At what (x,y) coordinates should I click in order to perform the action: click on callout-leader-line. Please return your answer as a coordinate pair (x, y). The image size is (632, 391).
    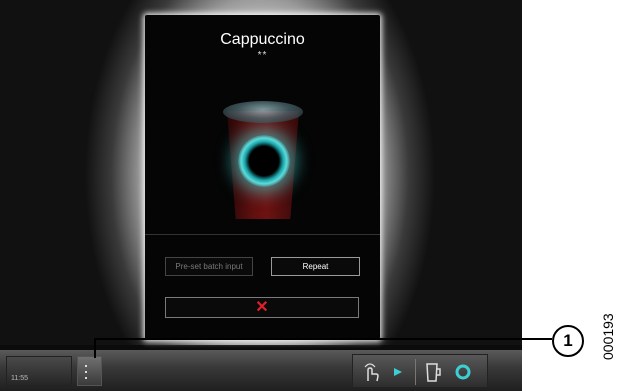
    Looking at the image, I should click on (324, 339).